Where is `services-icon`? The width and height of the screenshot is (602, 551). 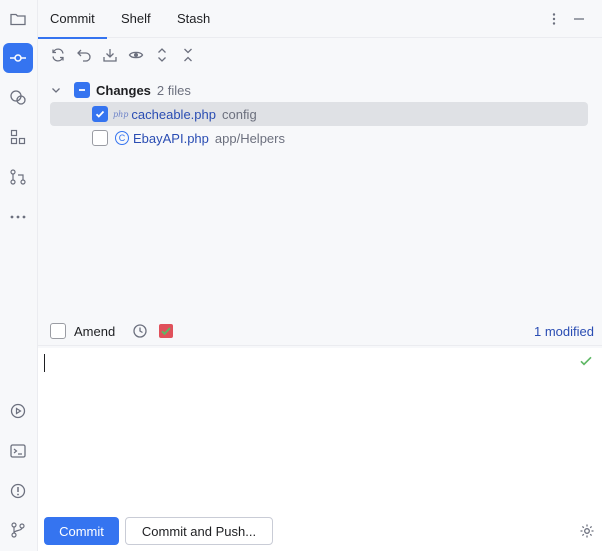
services-icon is located at coordinates (18, 411).